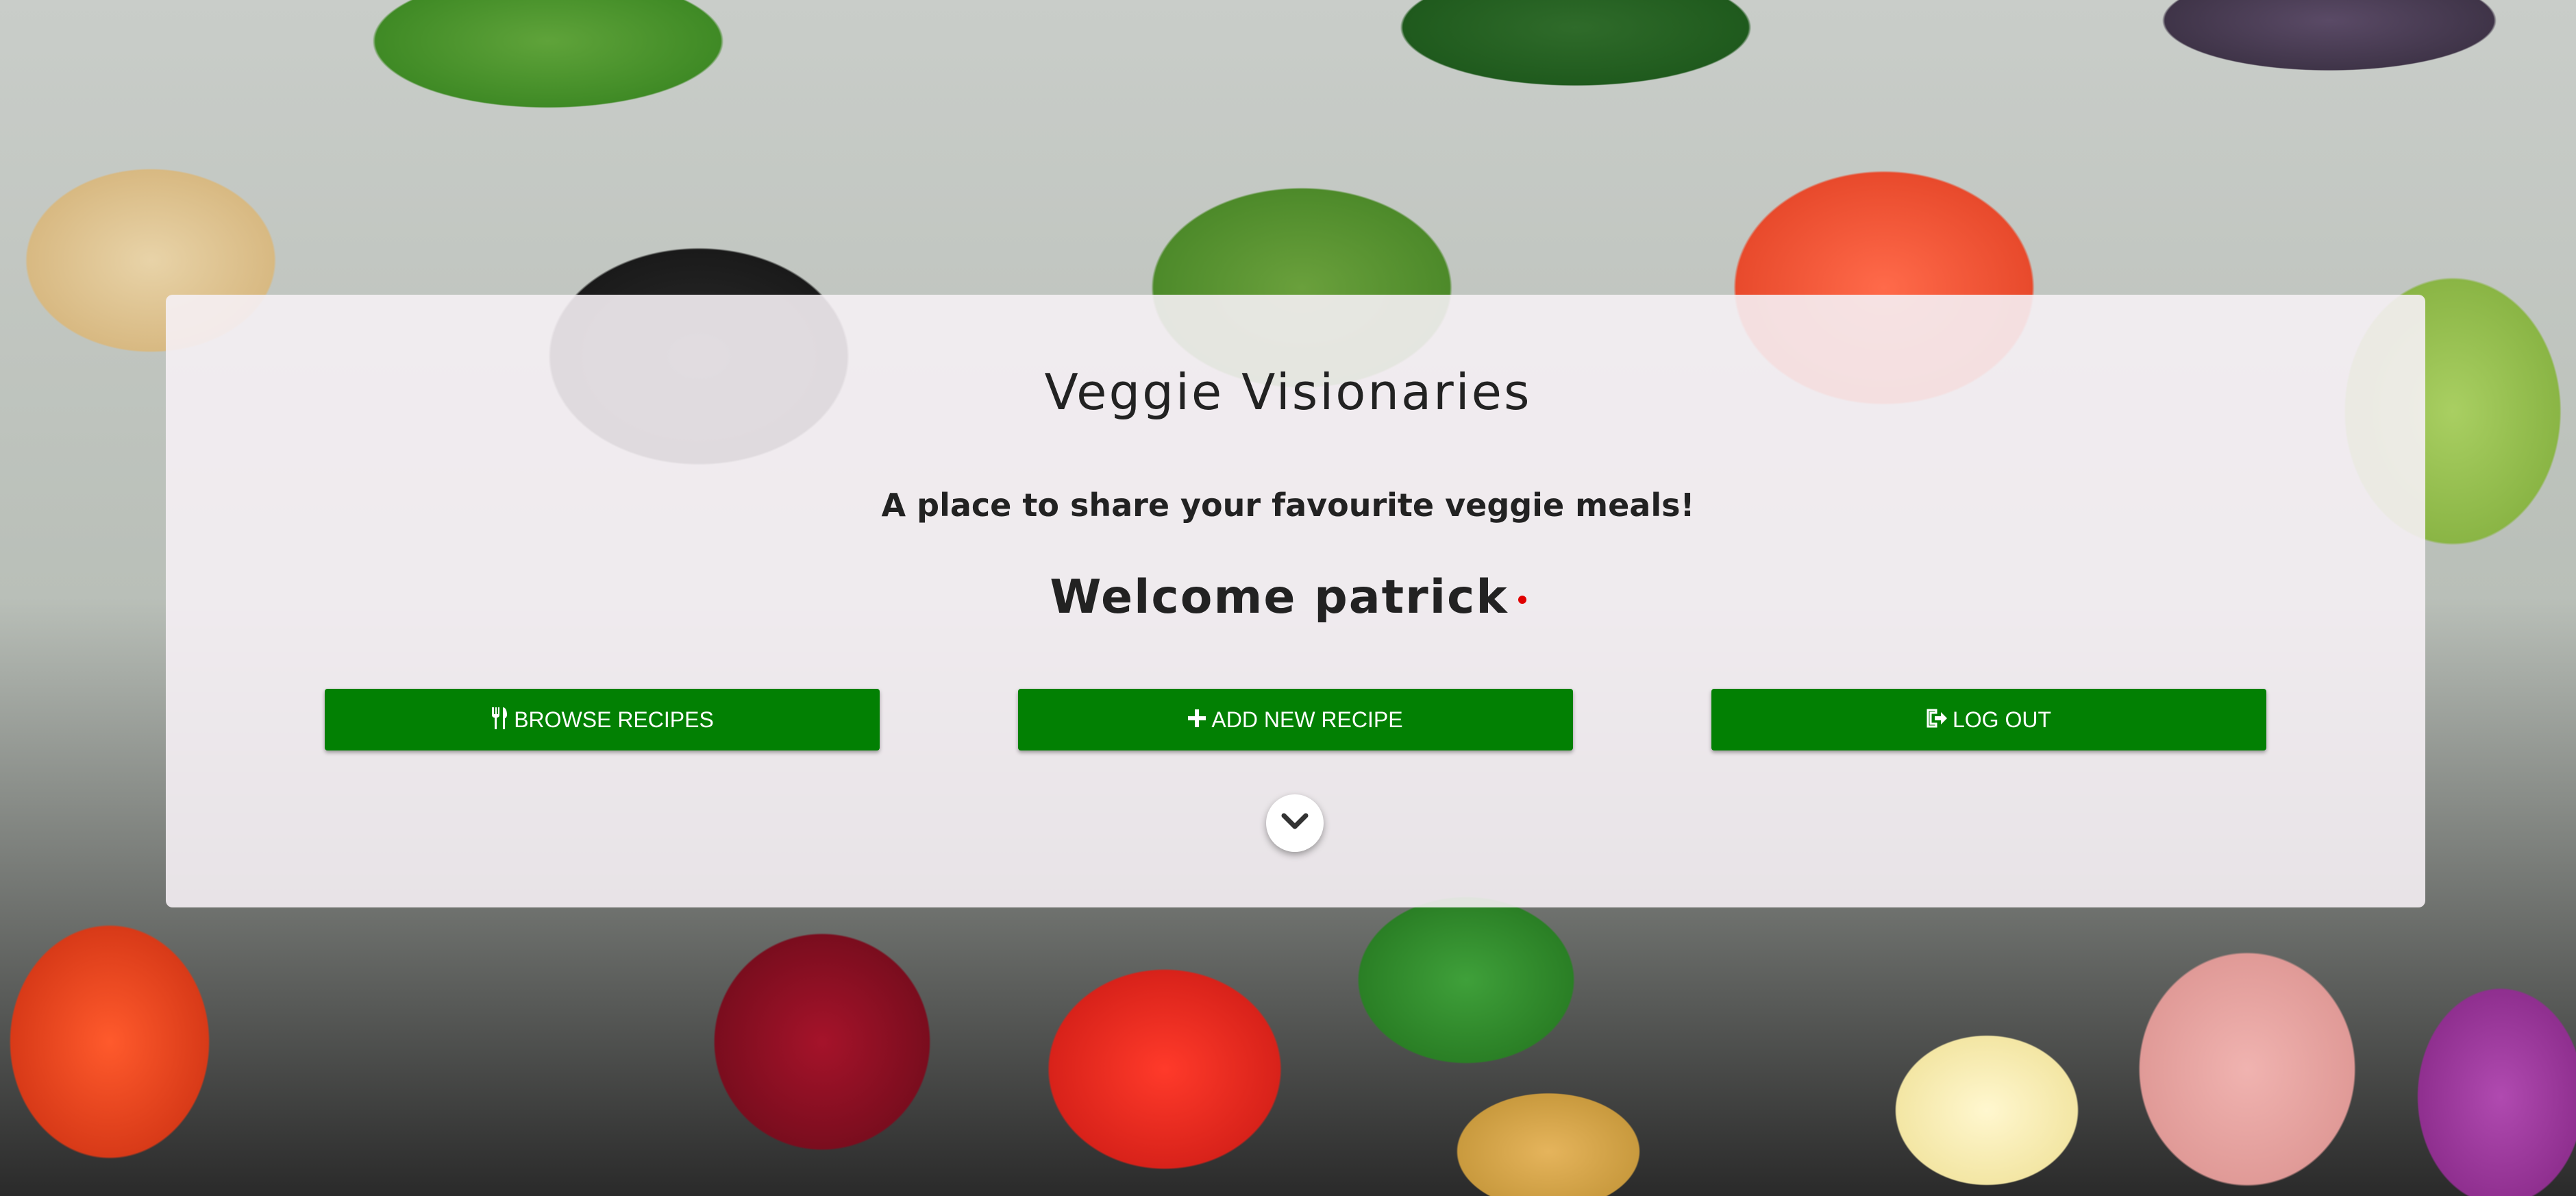  Describe the element at coordinates (499, 720) in the screenshot. I see `utensils-icon` at that location.